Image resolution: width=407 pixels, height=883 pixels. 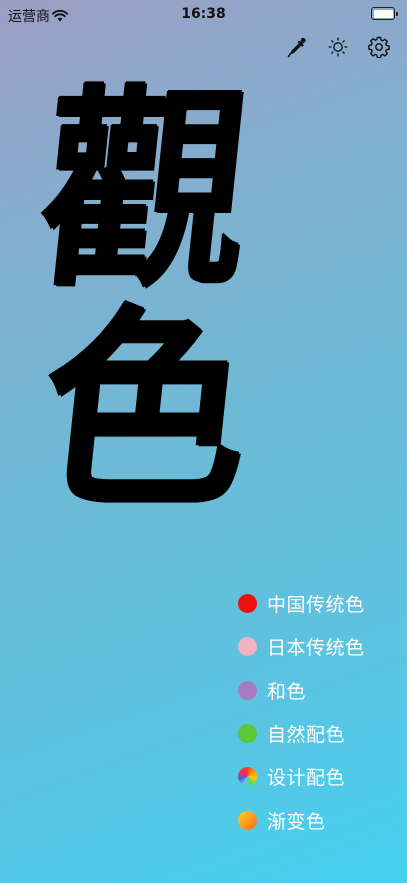 I want to click on menu-item-label: 设计配色, so click(x=306, y=778).